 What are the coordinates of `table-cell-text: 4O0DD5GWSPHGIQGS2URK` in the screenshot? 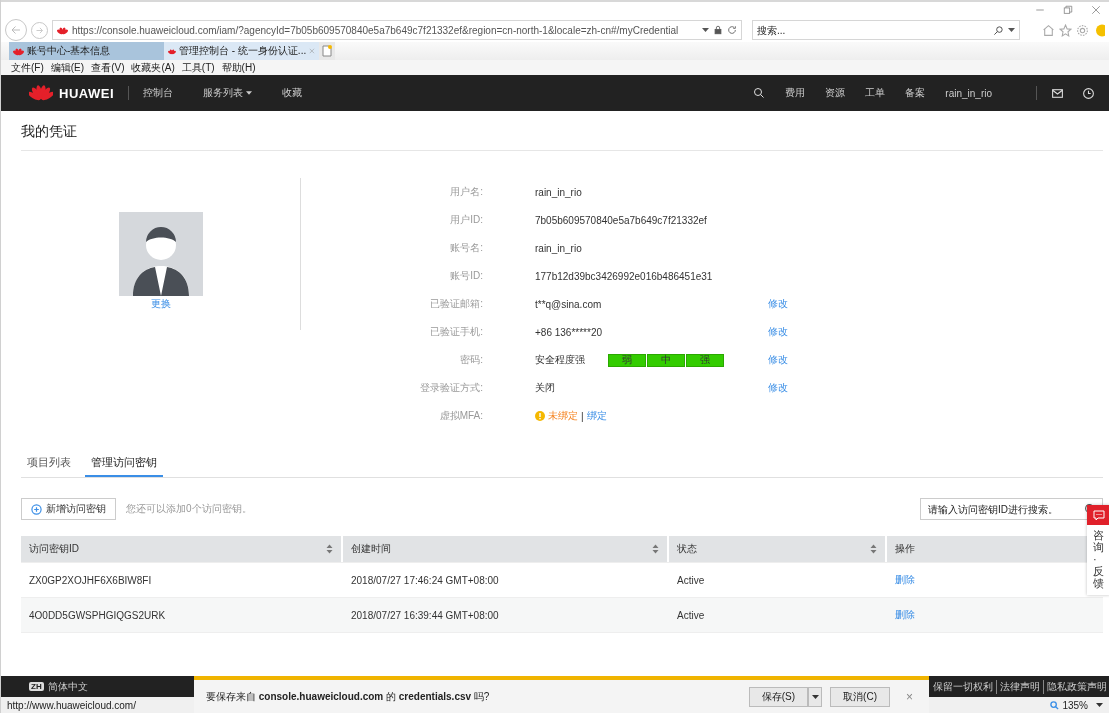 It's located at (97, 615).